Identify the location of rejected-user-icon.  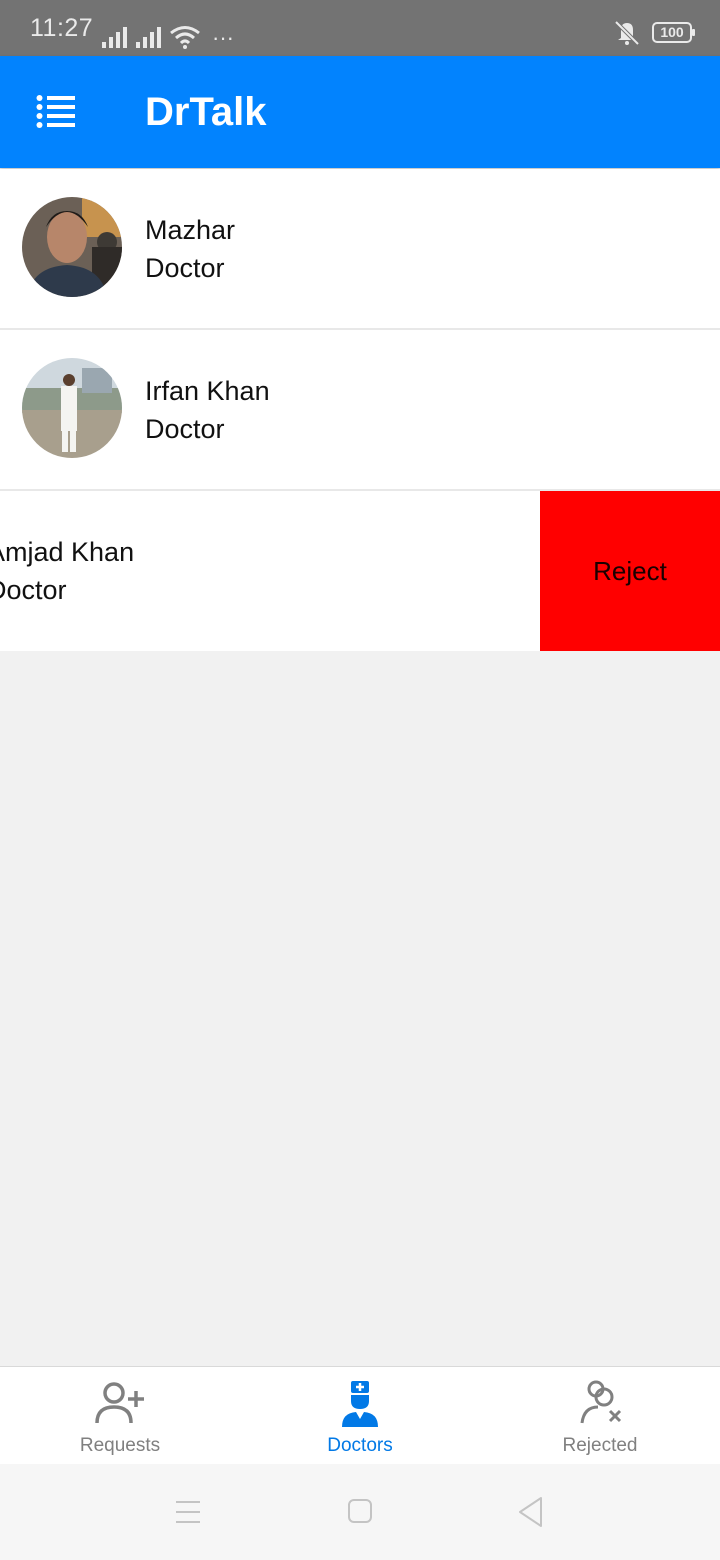
(601, 1402).